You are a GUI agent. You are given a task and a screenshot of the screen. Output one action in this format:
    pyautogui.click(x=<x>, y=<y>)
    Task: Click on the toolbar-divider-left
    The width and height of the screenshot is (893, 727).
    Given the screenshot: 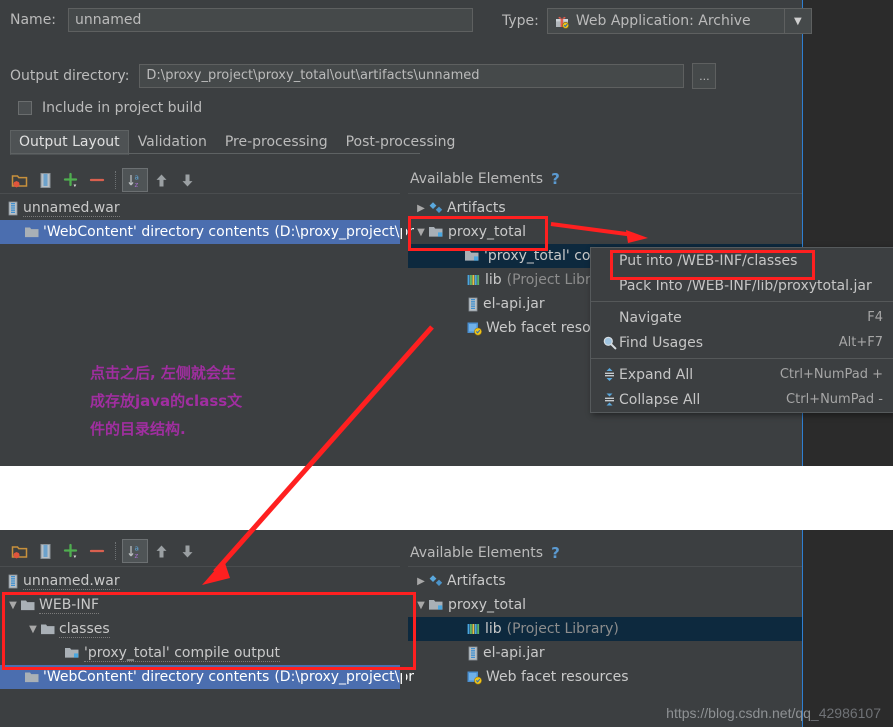 What is the action you would take?
    pyautogui.click(x=200, y=566)
    